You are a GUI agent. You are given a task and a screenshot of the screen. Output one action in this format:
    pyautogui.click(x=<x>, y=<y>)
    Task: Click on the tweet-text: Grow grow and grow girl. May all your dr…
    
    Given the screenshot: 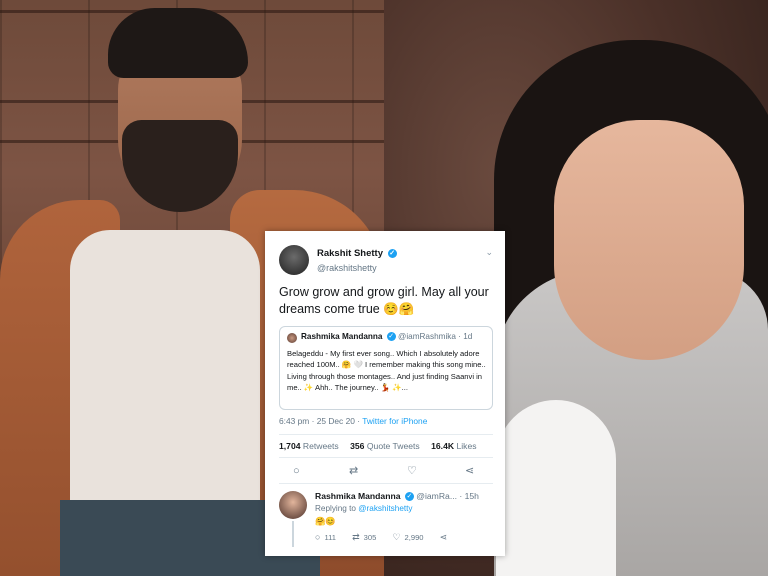 What is the action you would take?
    pyautogui.click(x=384, y=300)
    